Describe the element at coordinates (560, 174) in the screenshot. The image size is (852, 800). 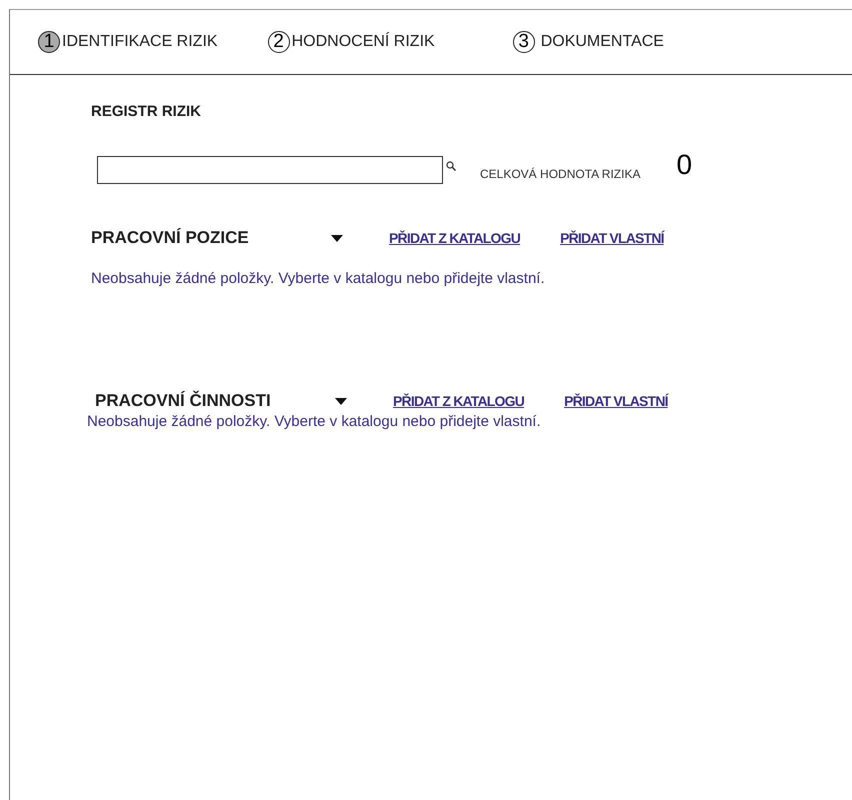
I see `total-label: CELKOVÁ HODNOTA RIZIKA` at that location.